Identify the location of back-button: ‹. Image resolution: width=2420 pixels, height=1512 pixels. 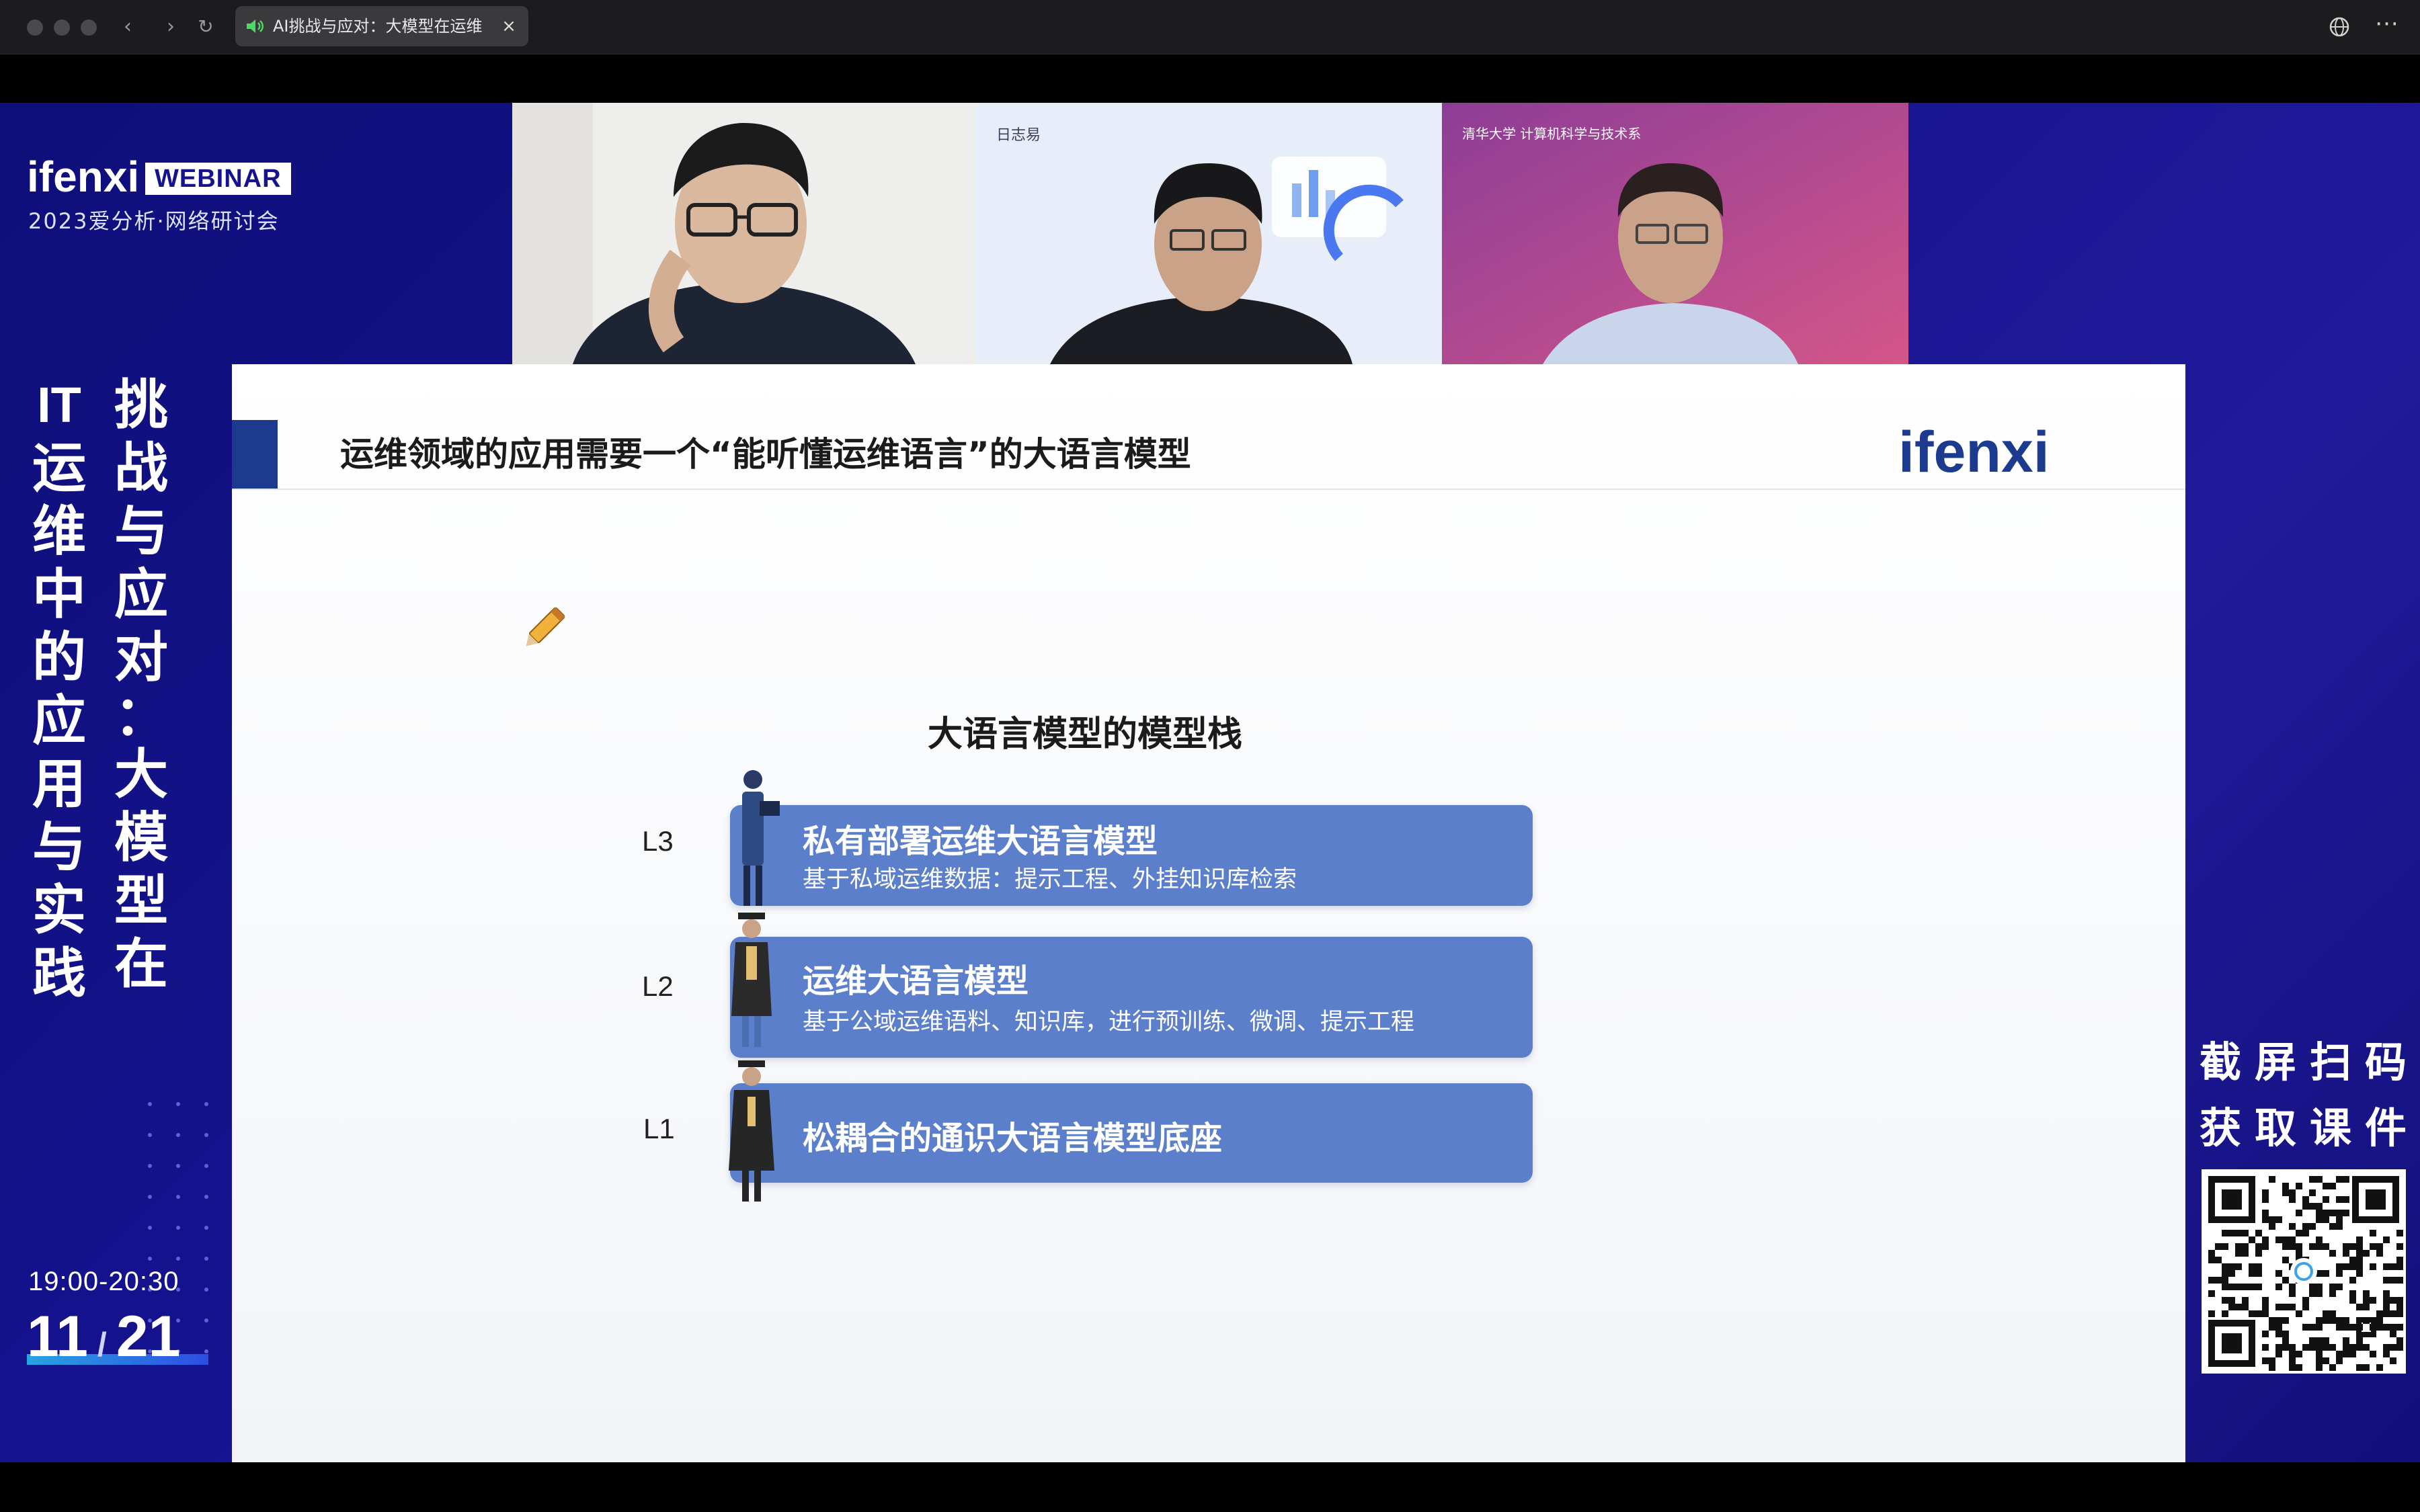
(128, 27).